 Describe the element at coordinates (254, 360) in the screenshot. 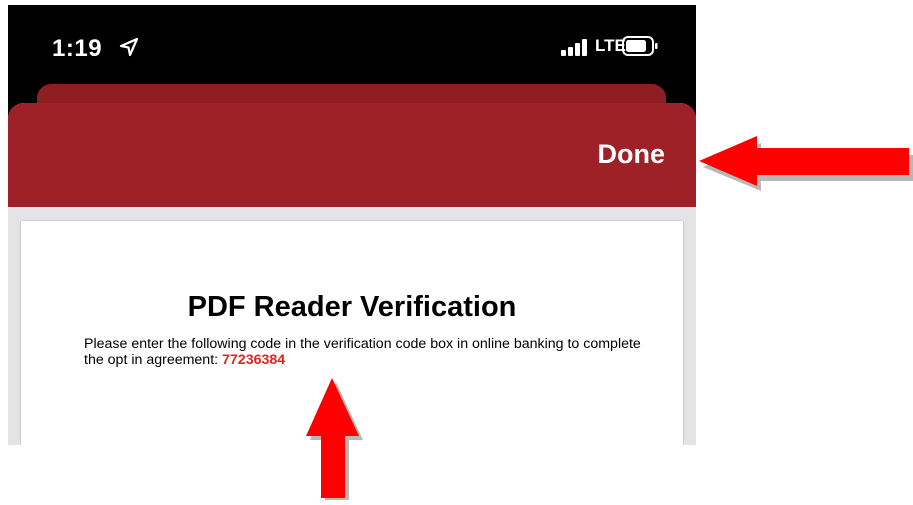

I see `verification-code: 77236384` at that location.